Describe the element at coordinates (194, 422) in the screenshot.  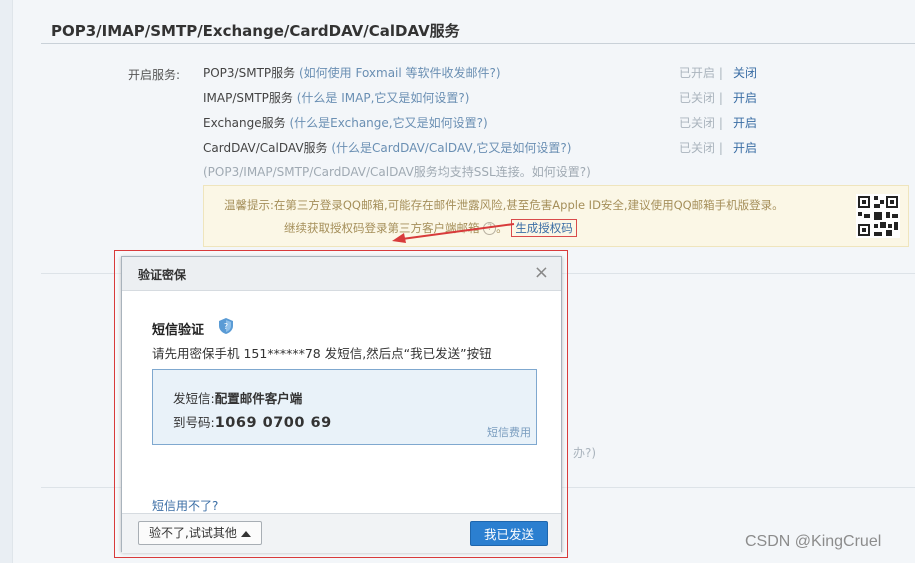
I see `to-label: 到号码:` at that location.